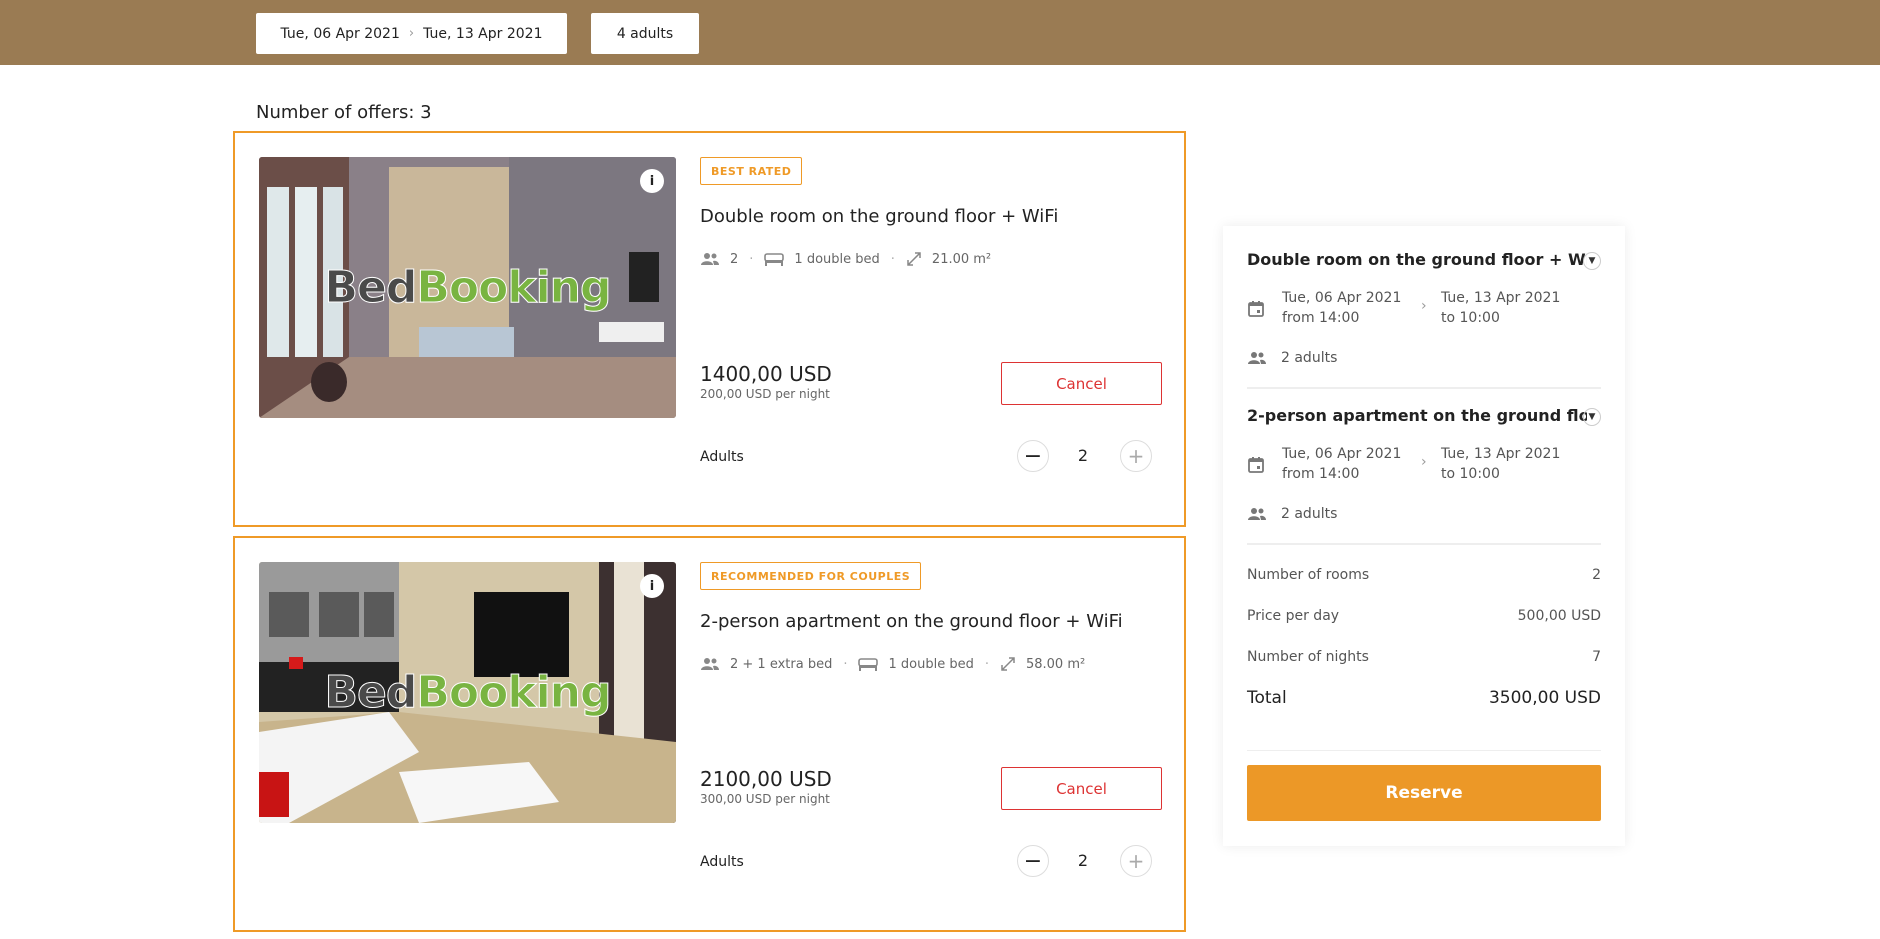  What do you see at coordinates (1424, 575) in the screenshot?
I see `number-of-rooms-row: Number of rooms 2` at bounding box center [1424, 575].